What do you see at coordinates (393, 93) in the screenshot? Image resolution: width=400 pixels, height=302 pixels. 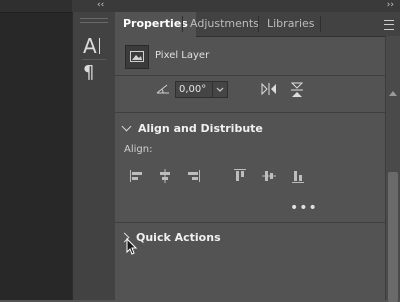 I see `scroll-up-arrow-icon` at bounding box center [393, 93].